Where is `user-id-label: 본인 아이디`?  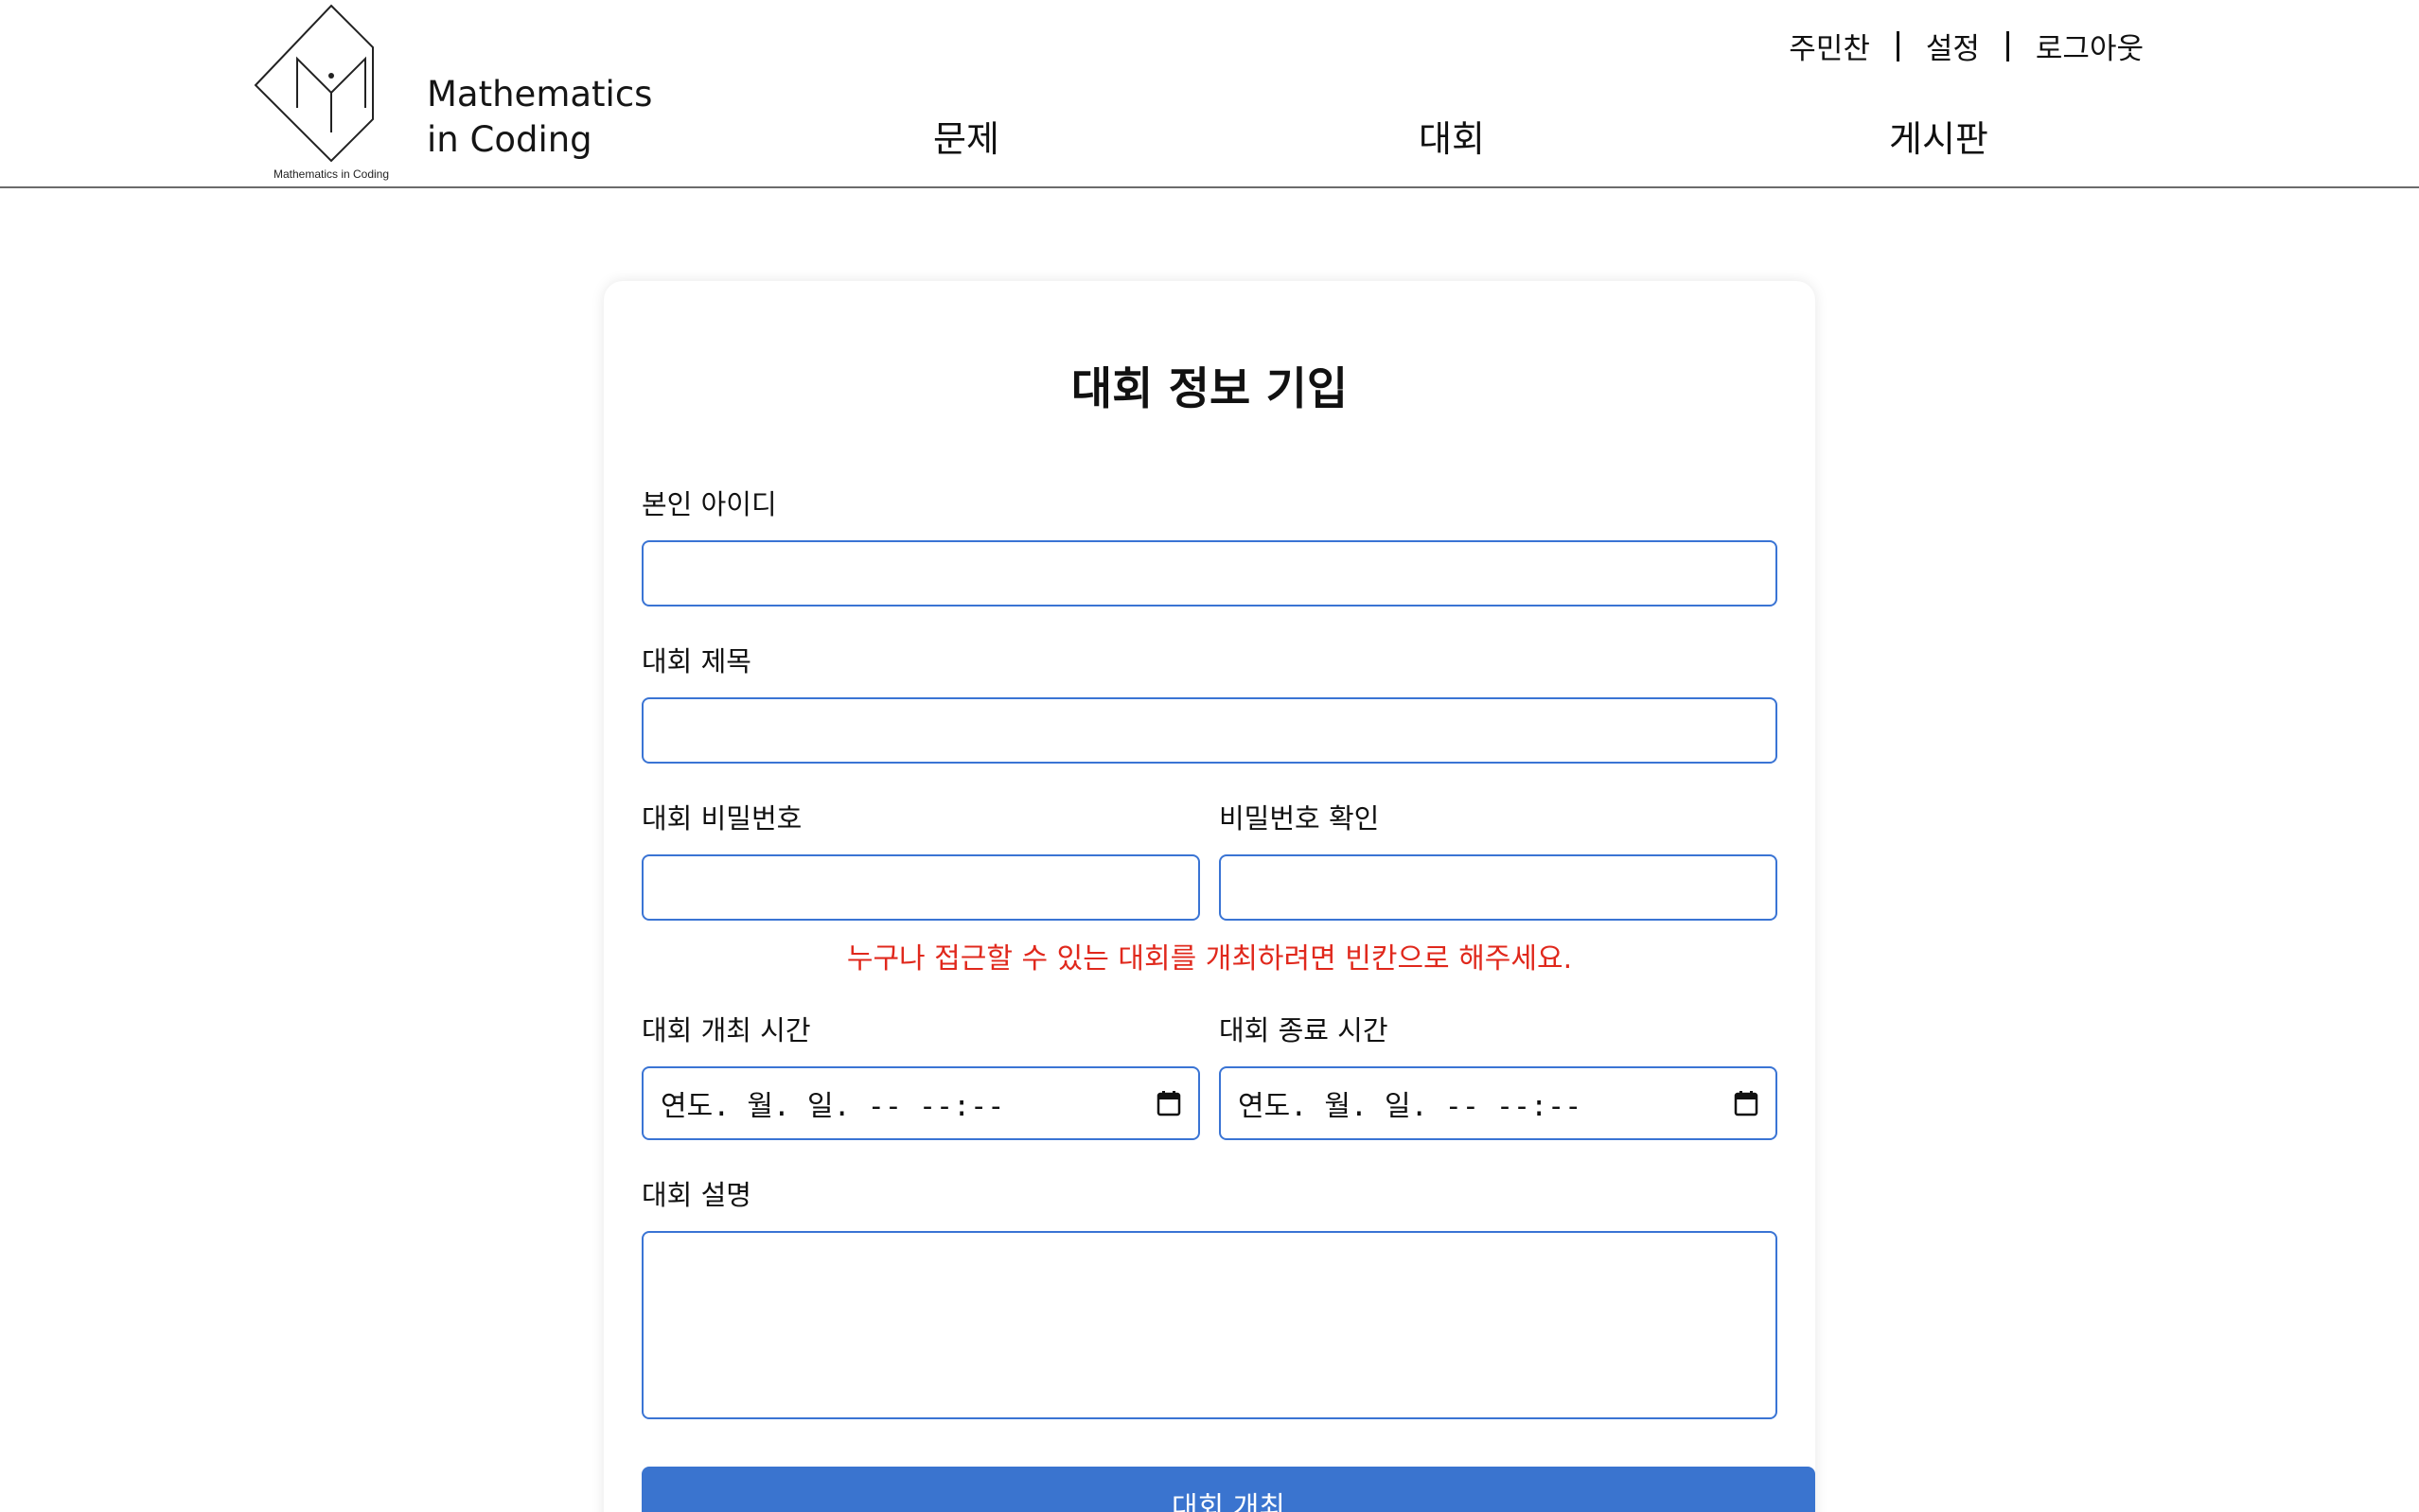 user-id-label: 본인 아이디 is located at coordinates (709, 504).